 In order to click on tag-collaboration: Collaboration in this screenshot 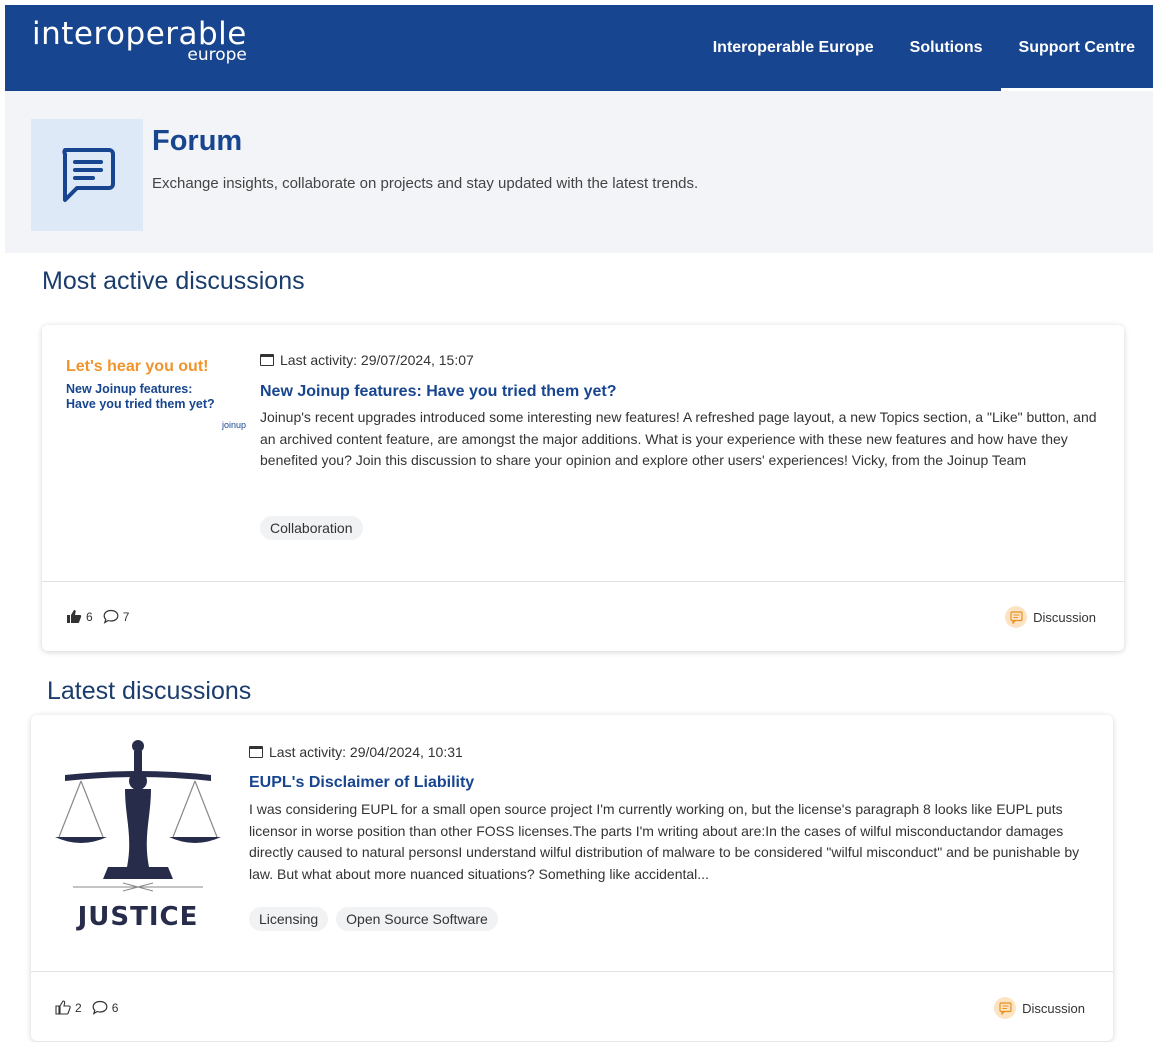, I will do `click(311, 528)`.